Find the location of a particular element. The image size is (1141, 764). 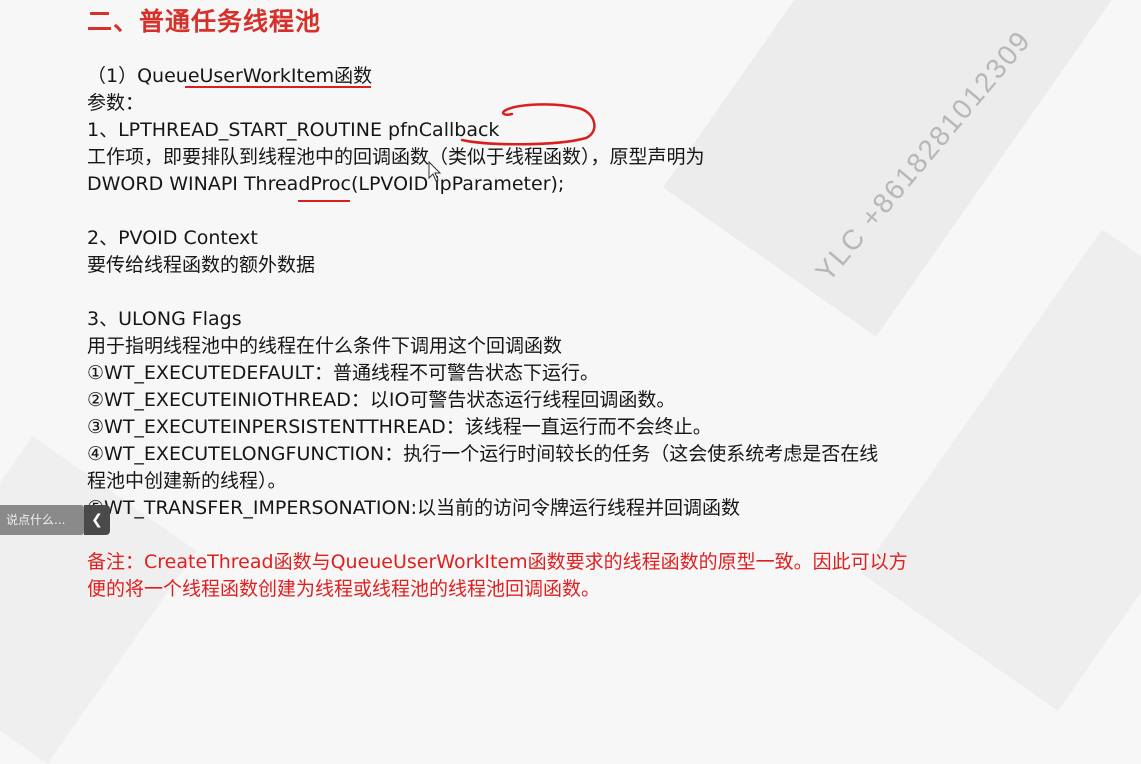

params-label: 参数： is located at coordinates (116, 103).